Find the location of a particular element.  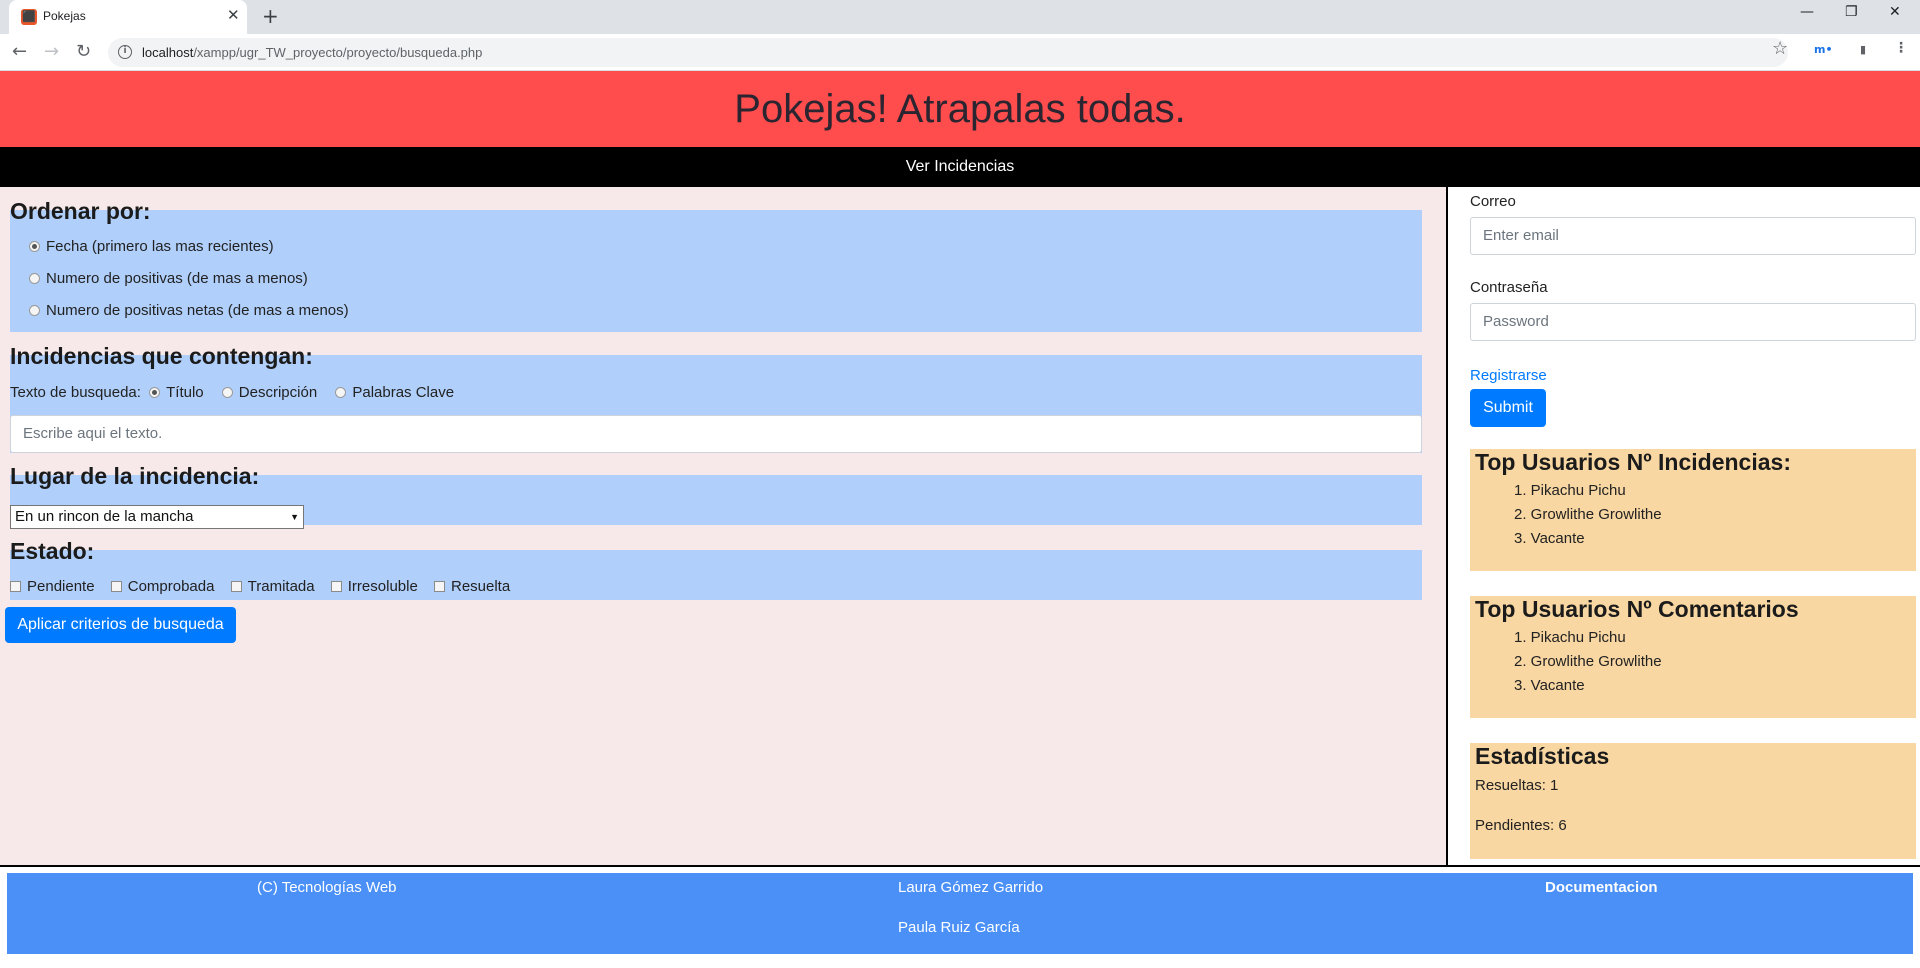

state-heading: Estado: is located at coordinates (52, 551).